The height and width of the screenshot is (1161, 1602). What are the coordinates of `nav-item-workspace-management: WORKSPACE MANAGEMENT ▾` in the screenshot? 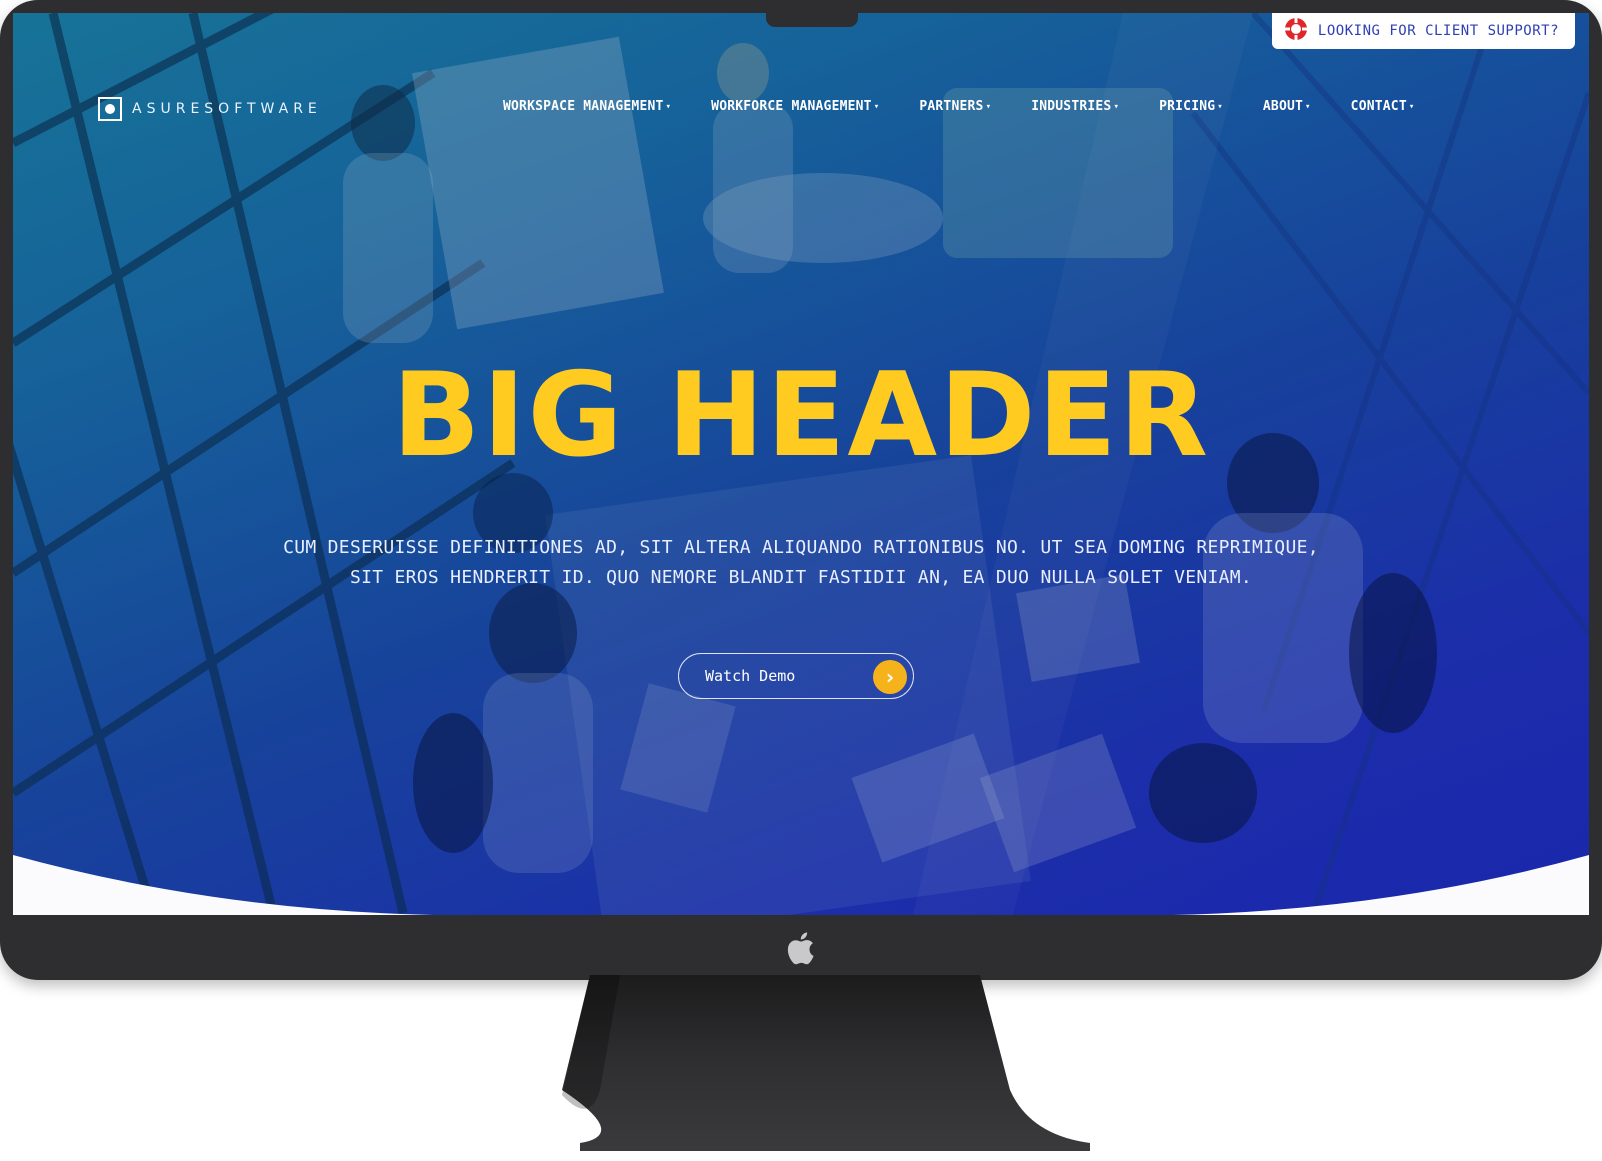 It's located at (587, 106).